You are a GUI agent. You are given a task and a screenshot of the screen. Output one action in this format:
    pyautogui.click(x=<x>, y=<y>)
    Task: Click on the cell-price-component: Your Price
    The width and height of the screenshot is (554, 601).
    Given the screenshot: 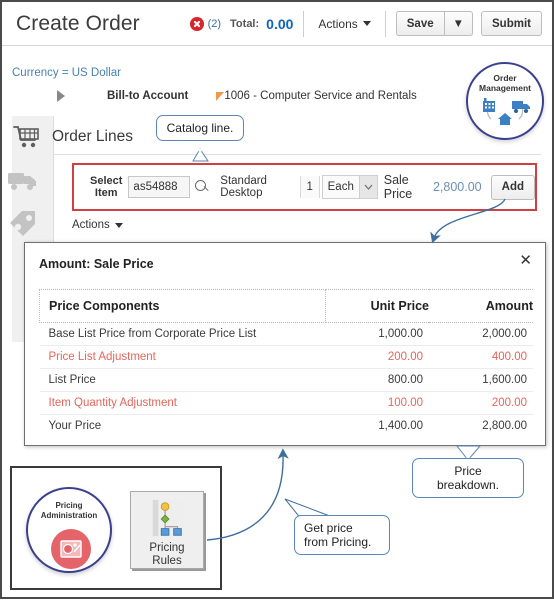 What is the action you would take?
    pyautogui.click(x=75, y=426)
    